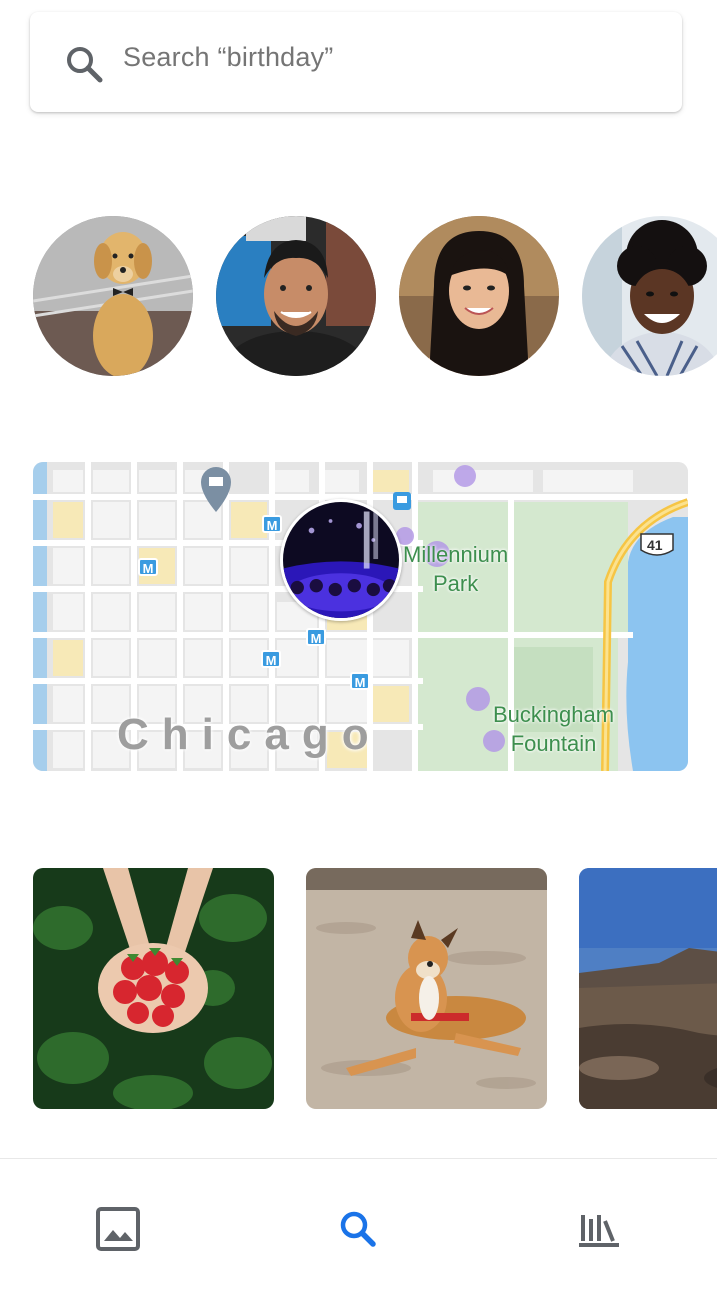  I want to click on place-photo-concert, so click(341, 560).